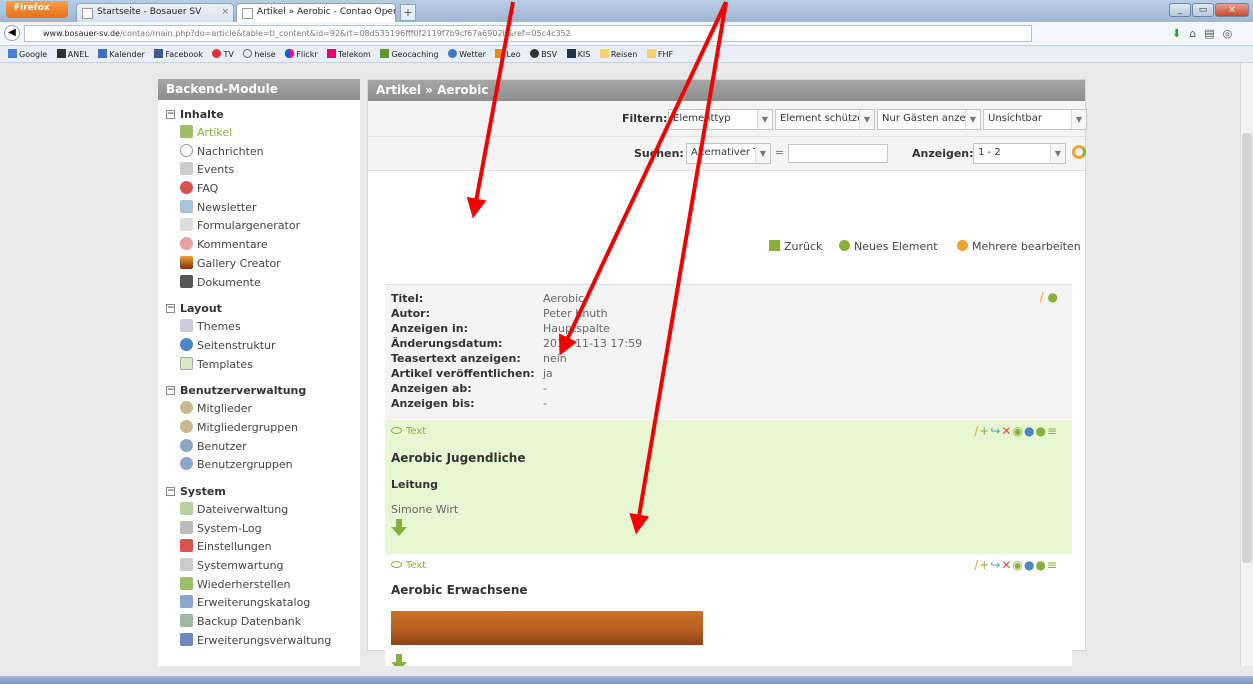  I want to click on sidebar-item-artikel: Artikel, so click(259, 133).